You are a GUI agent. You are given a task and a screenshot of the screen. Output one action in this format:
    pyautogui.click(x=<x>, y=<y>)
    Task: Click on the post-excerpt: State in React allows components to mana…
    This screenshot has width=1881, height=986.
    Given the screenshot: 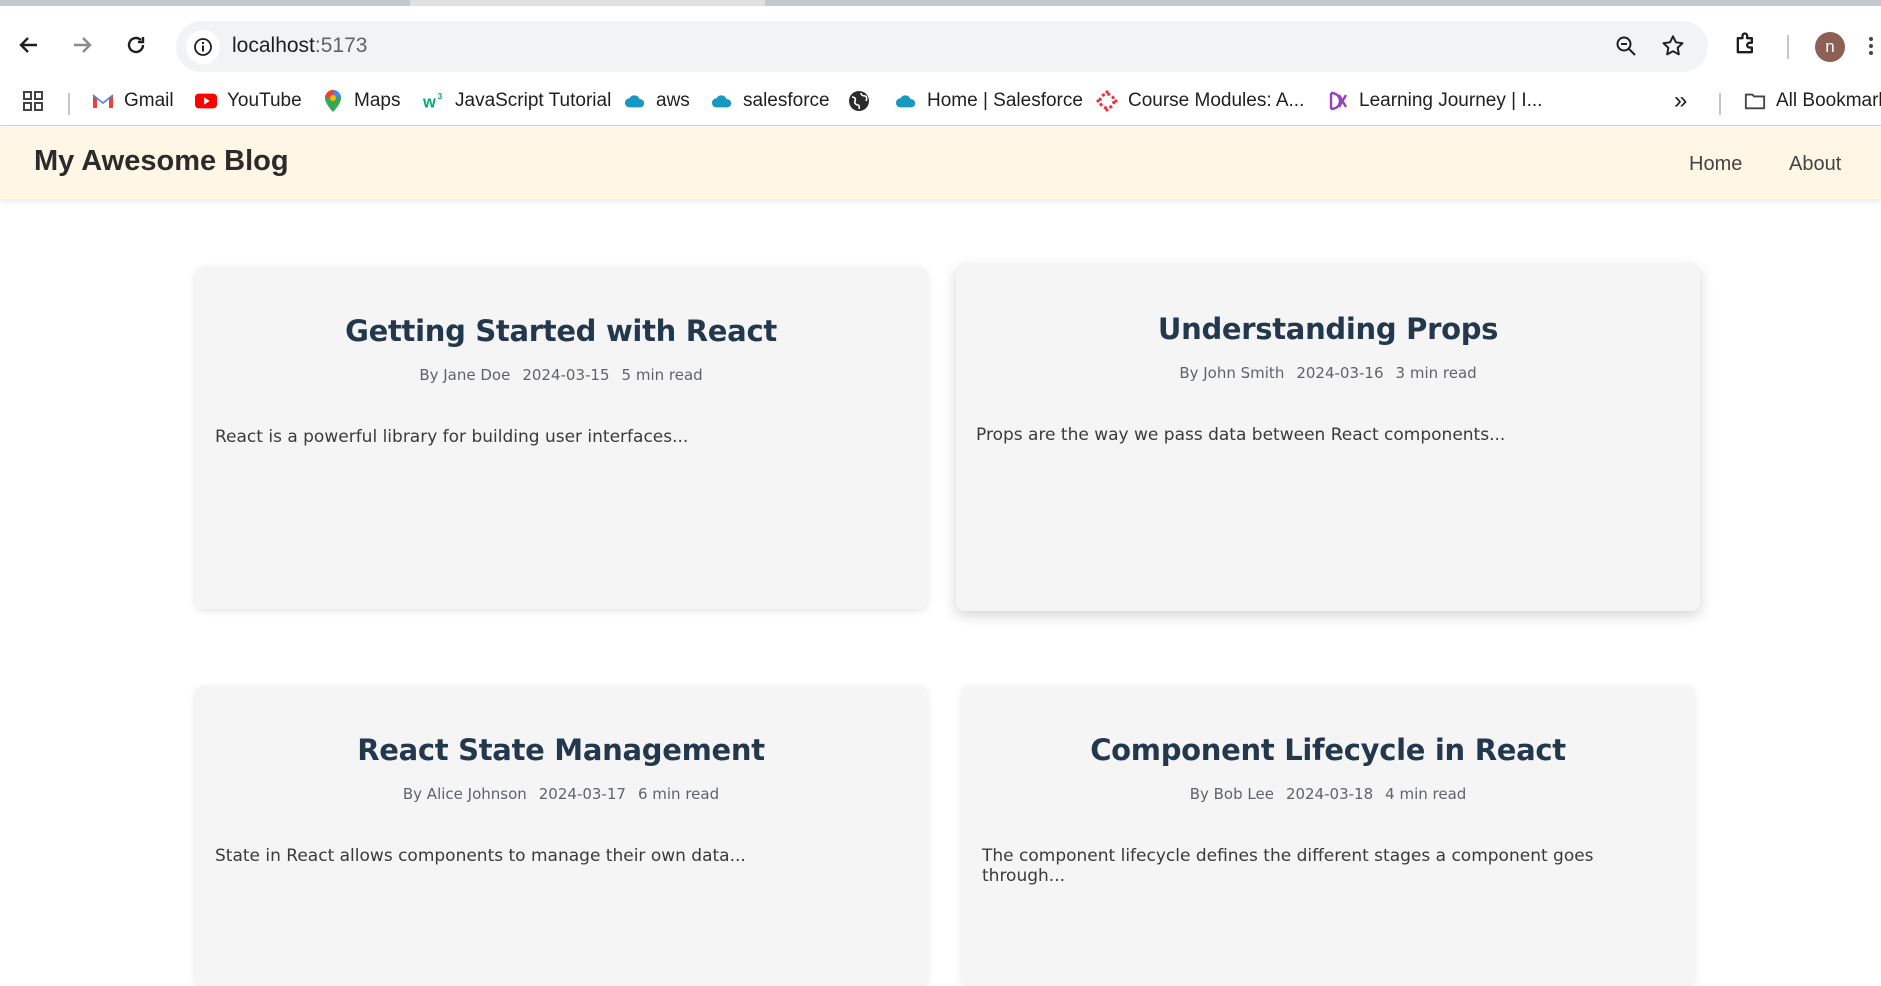 What is the action you would take?
    pyautogui.click(x=480, y=856)
    